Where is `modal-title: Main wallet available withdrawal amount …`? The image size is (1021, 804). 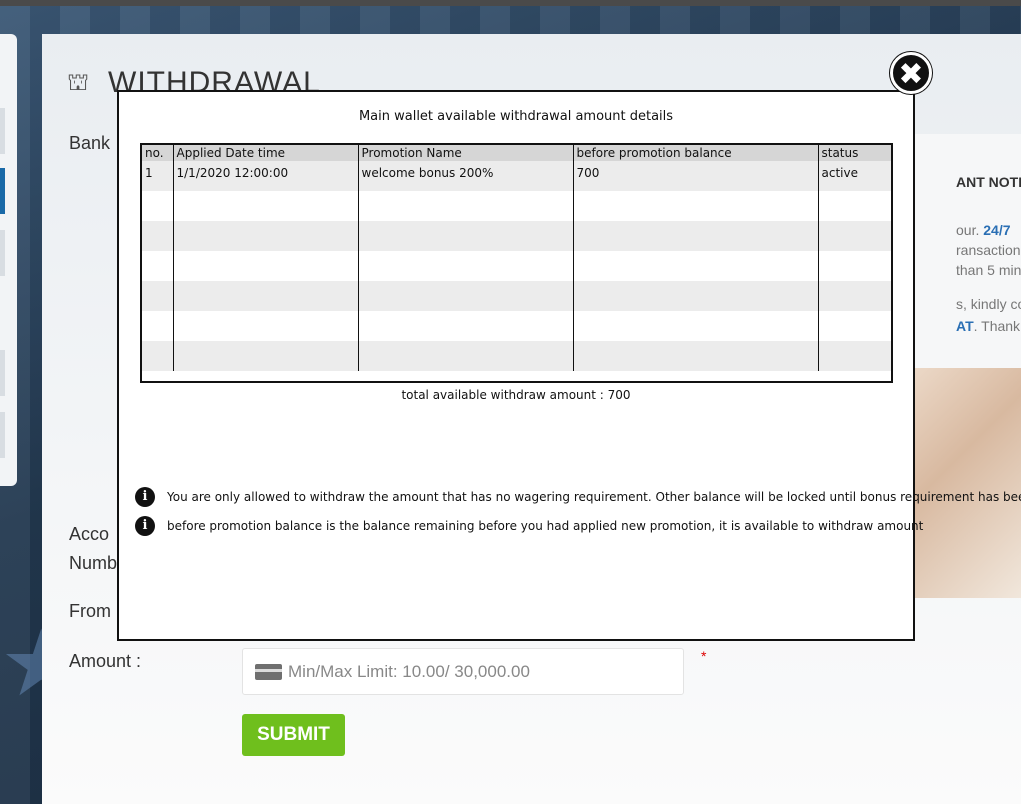 modal-title: Main wallet available withdrawal amount … is located at coordinates (516, 116).